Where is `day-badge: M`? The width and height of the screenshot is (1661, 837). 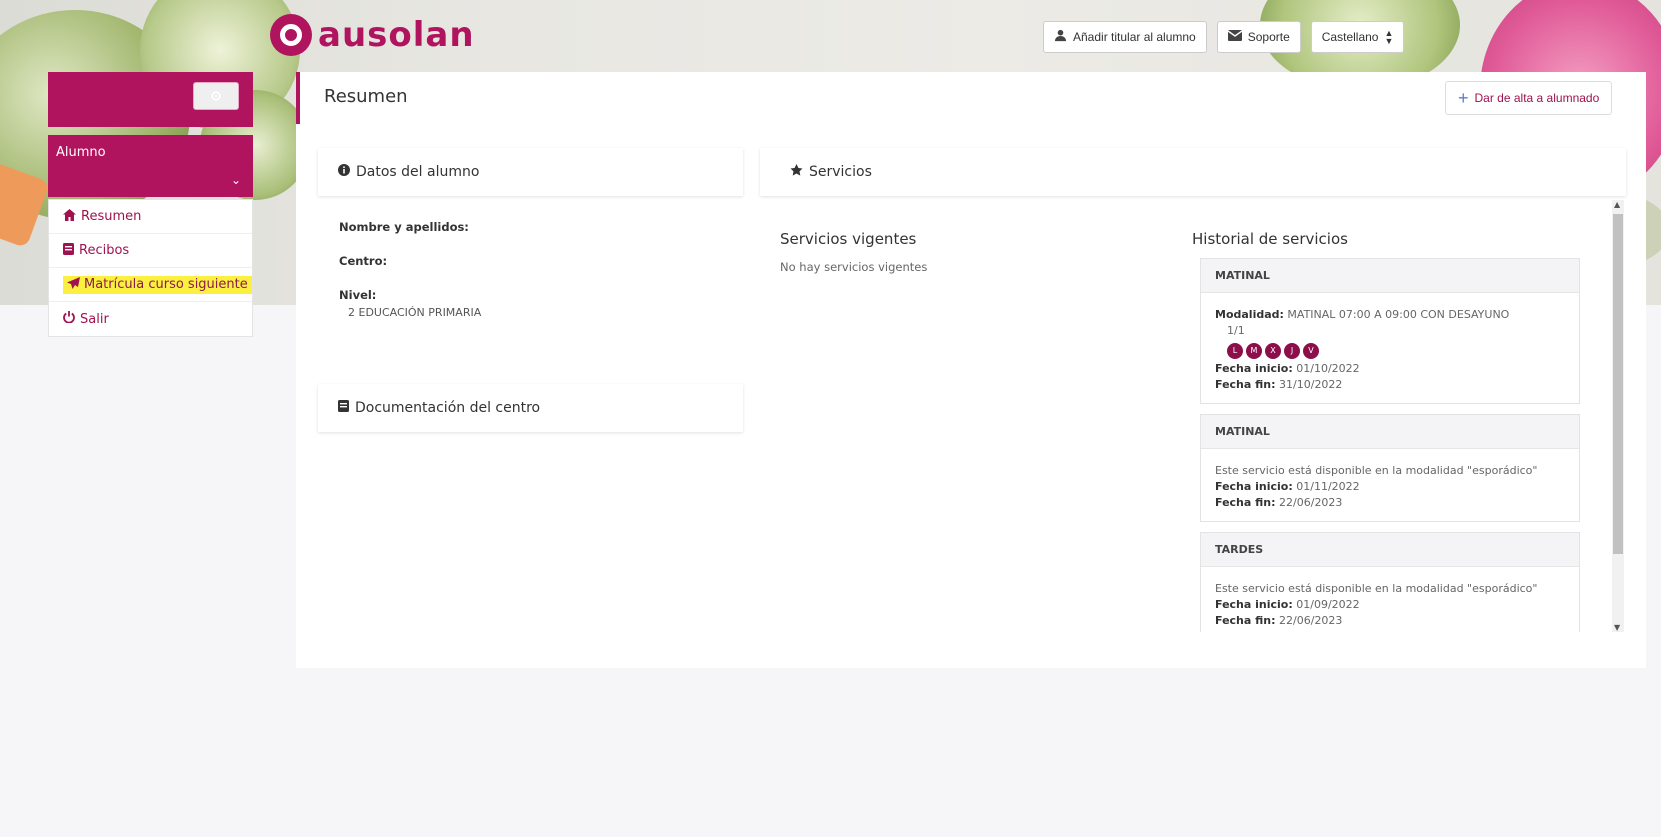 day-badge: M is located at coordinates (1254, 351).